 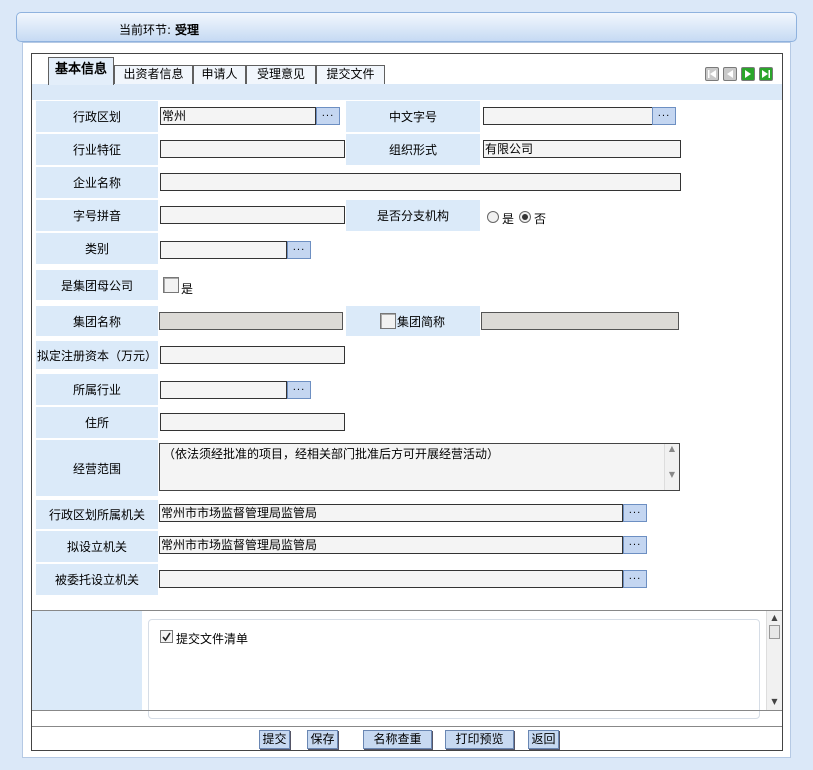 What do you see at coordinates (274, 739) in the screenshot?
I see `submit-button: 提交` at bounding box center [274, 739].